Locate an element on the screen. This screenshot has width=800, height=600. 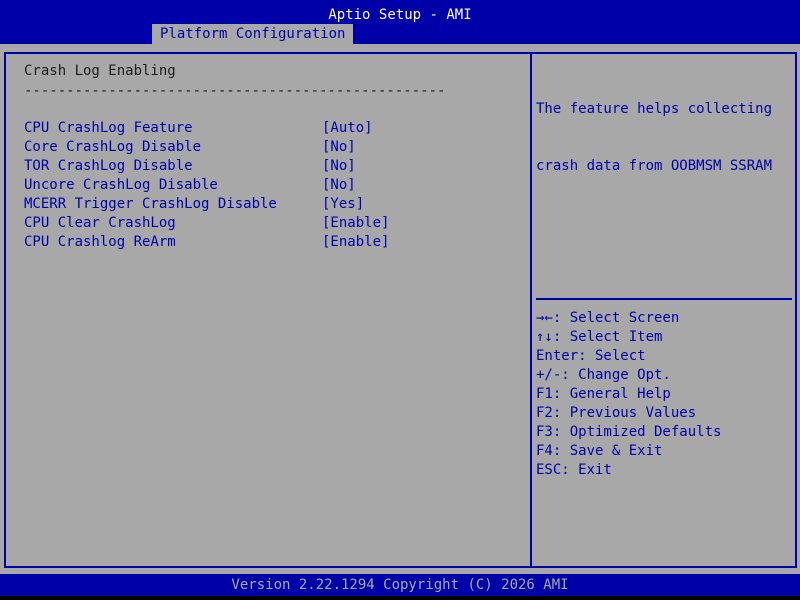
help-line: The feature helps collecting is located at coordinates (654, 109).